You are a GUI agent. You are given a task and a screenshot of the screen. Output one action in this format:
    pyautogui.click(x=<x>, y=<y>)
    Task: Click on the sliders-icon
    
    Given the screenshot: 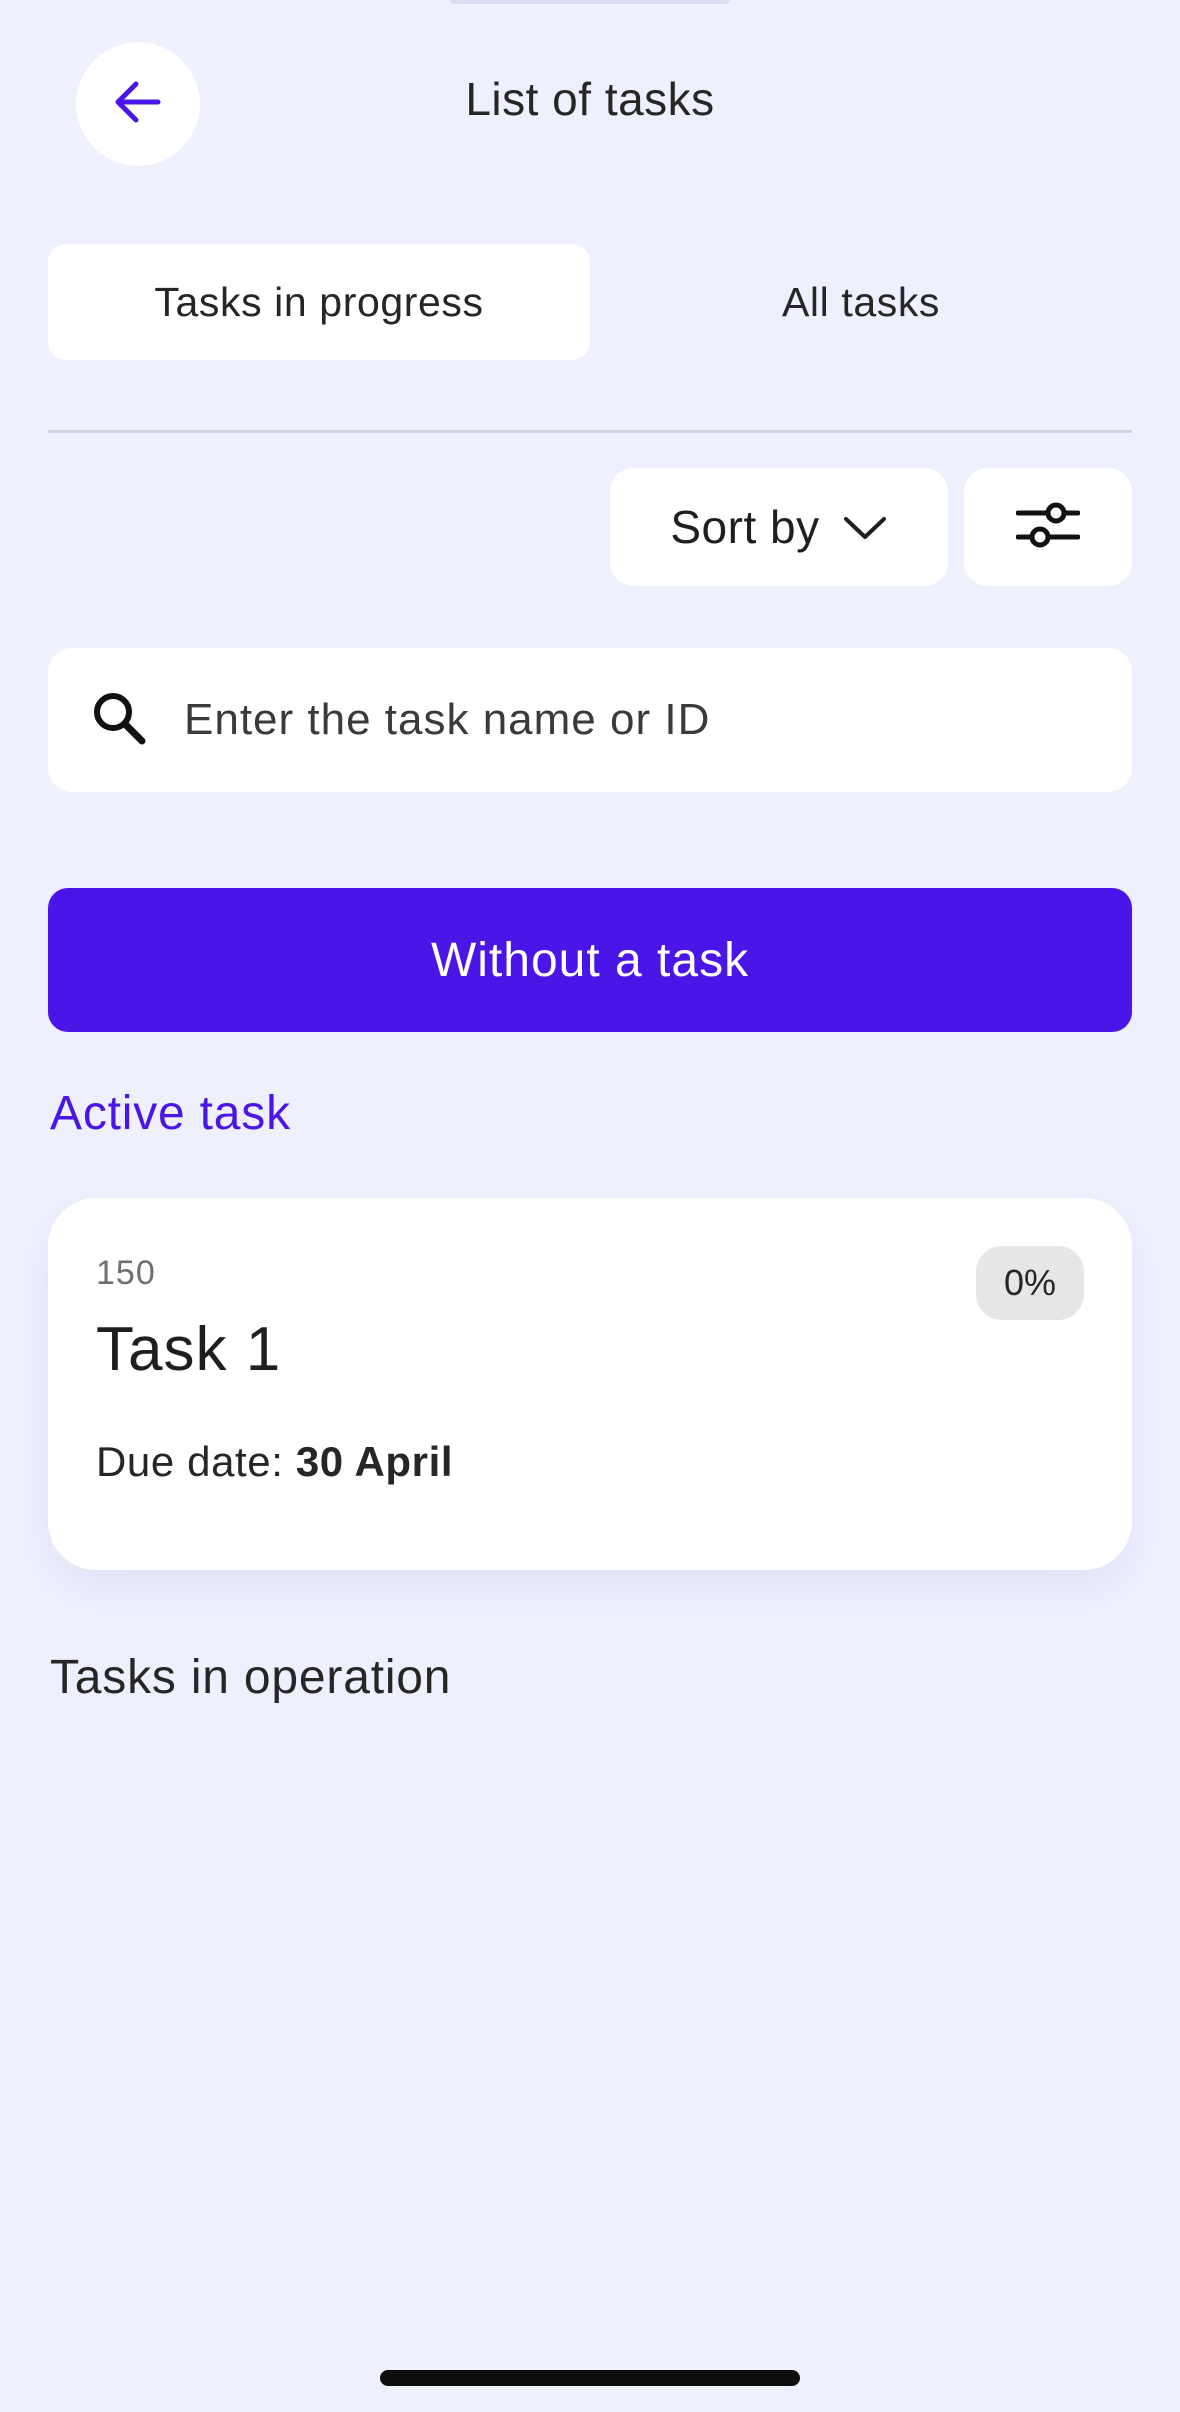 What is the action you would take?
    pyautogui.click(x=1048, y=527)
    